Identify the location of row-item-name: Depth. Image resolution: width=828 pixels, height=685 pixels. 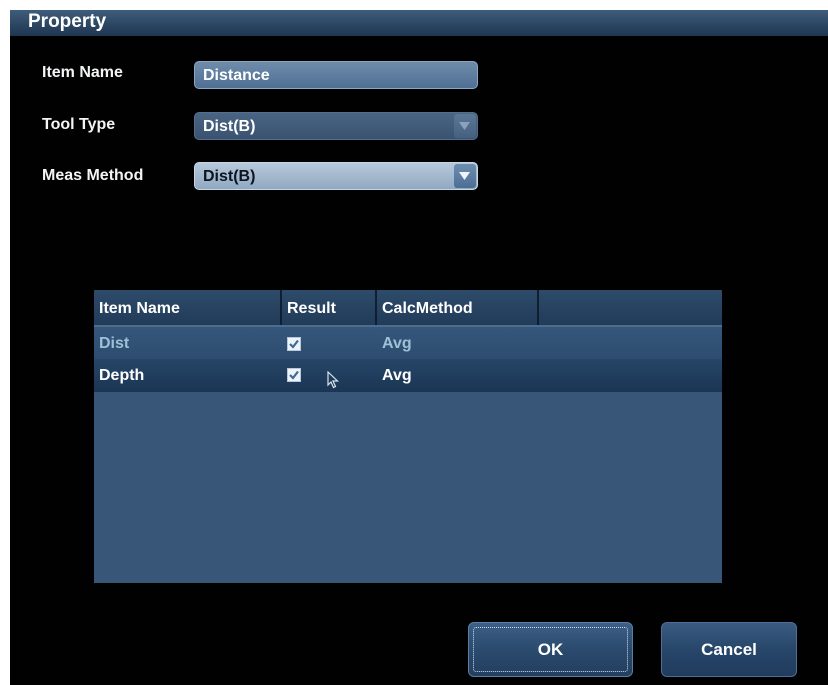
(122, 375).